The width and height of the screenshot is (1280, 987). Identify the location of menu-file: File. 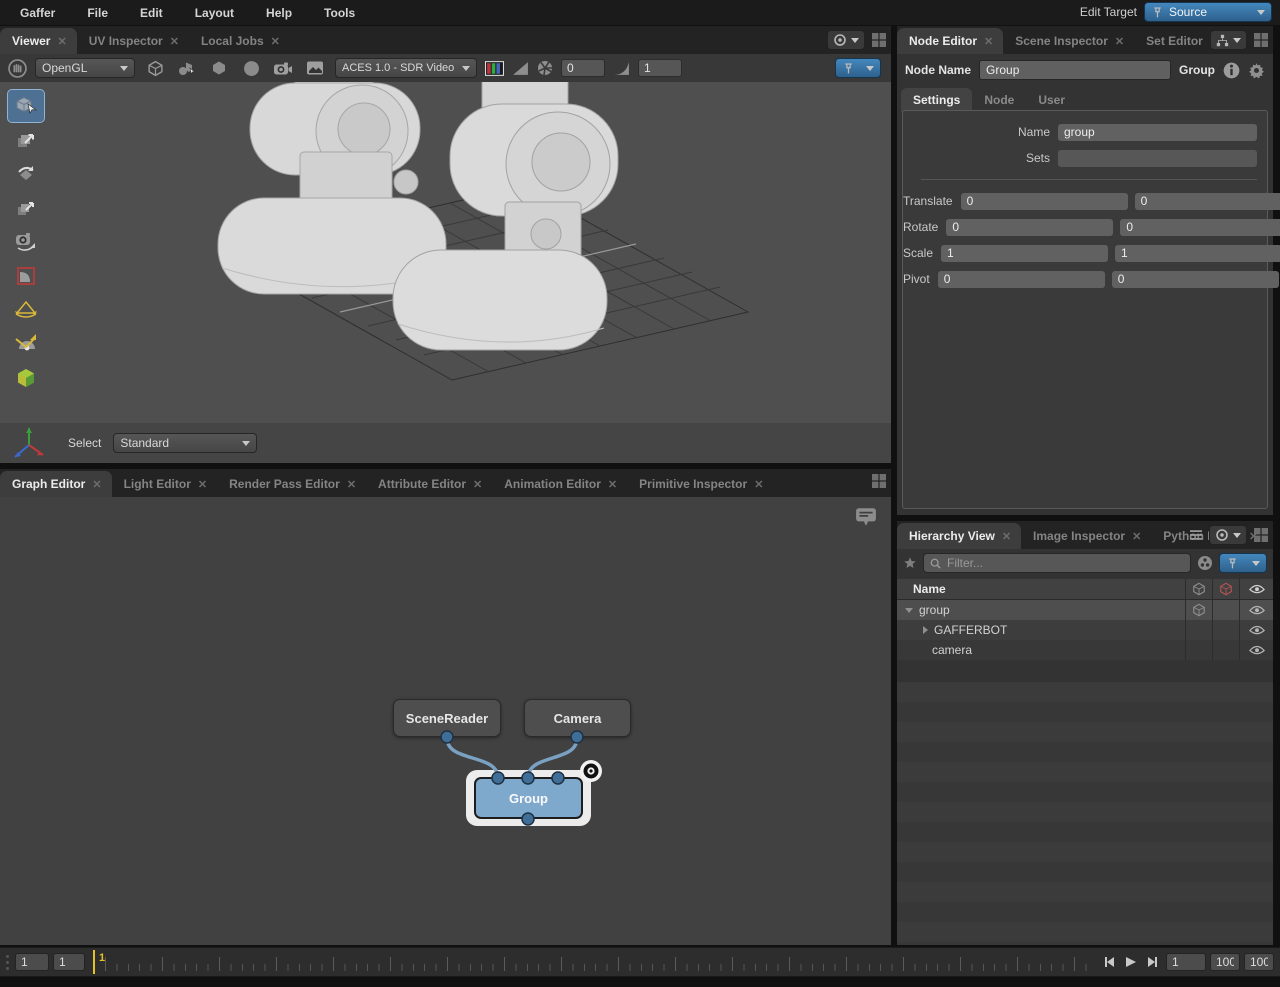
(97, 13).